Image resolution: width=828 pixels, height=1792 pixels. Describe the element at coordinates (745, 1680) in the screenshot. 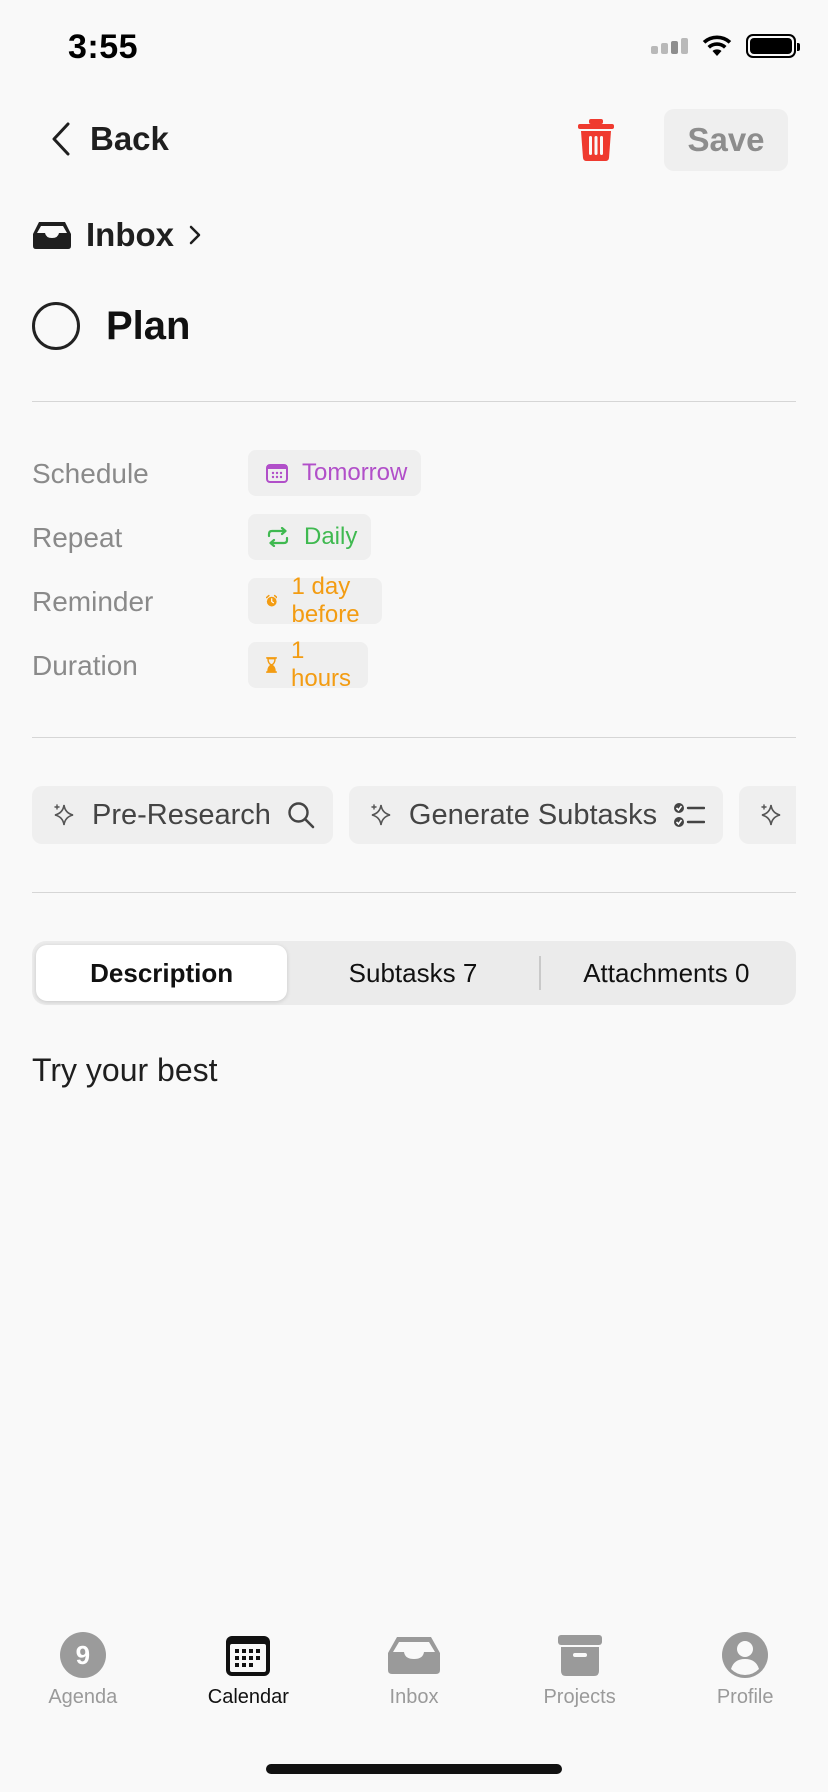

I see `tab-profile: Profile` at that location.